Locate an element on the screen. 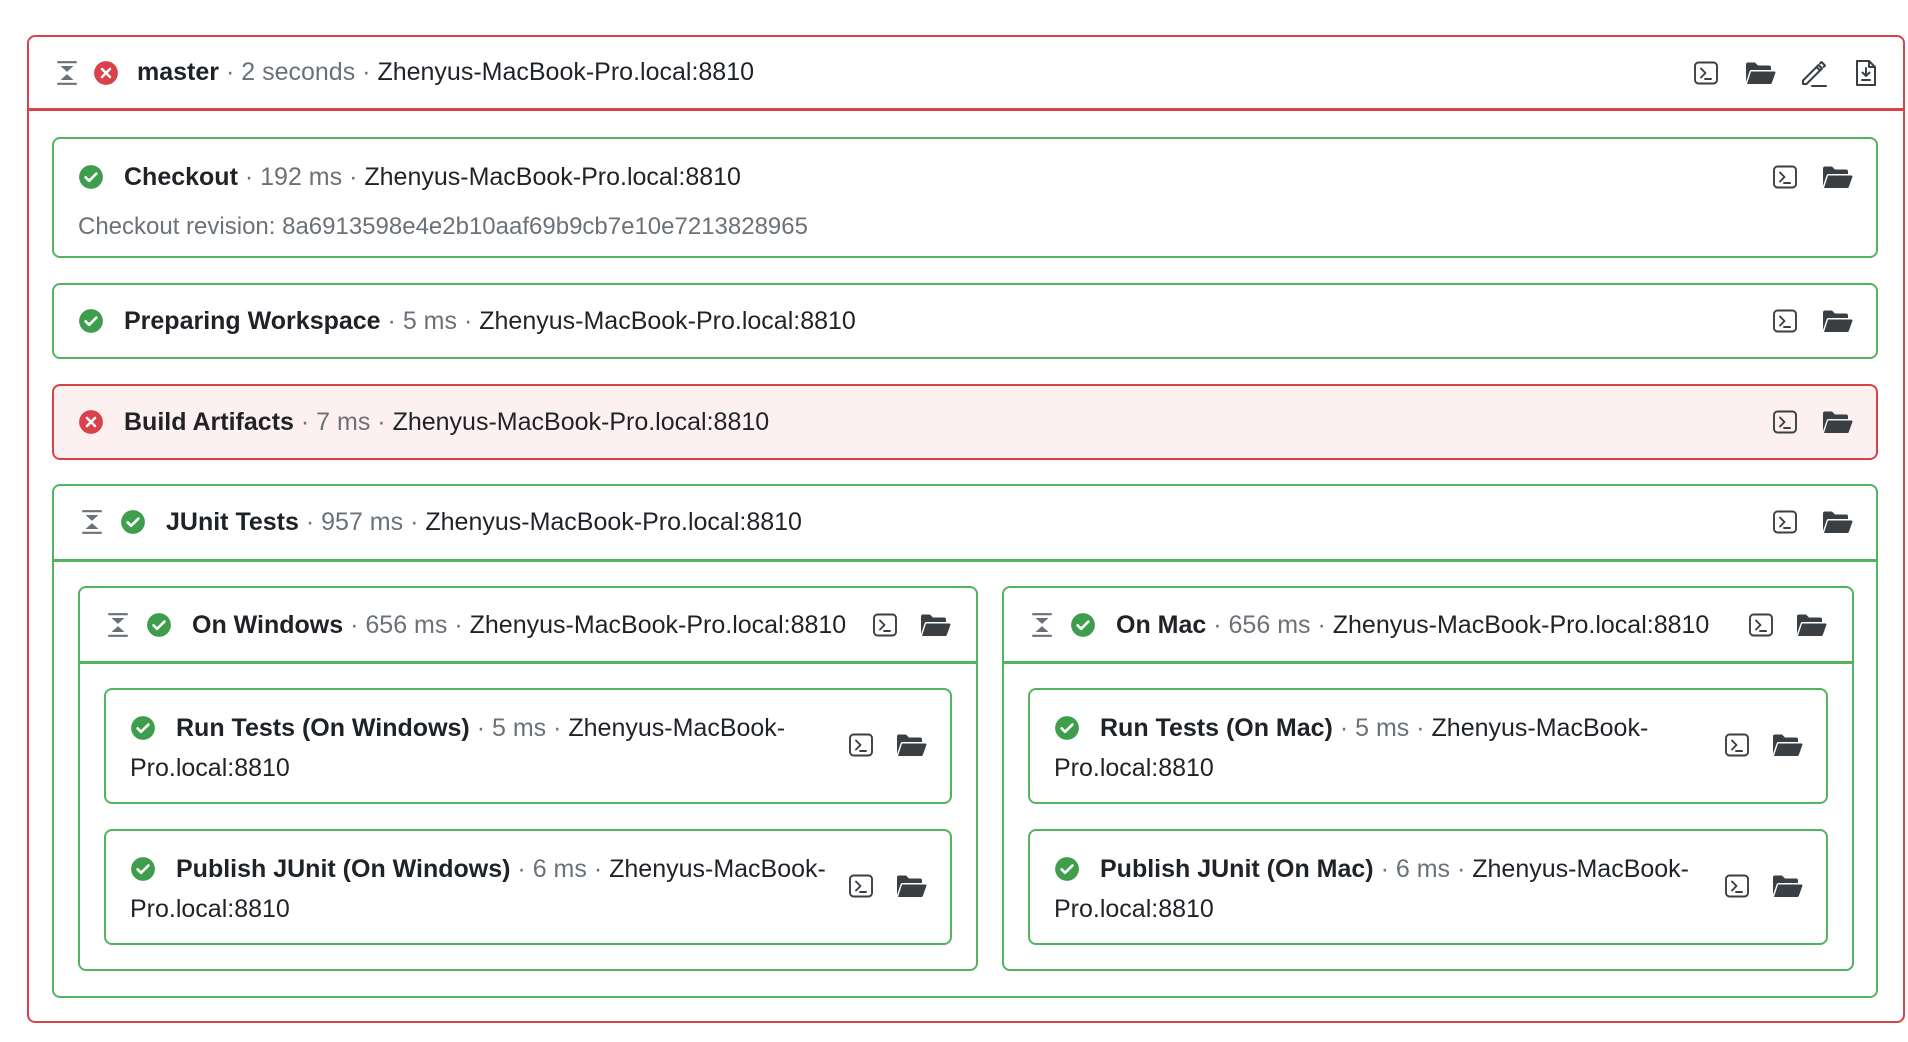  edit-icon is located at coordinates (1814, 73).